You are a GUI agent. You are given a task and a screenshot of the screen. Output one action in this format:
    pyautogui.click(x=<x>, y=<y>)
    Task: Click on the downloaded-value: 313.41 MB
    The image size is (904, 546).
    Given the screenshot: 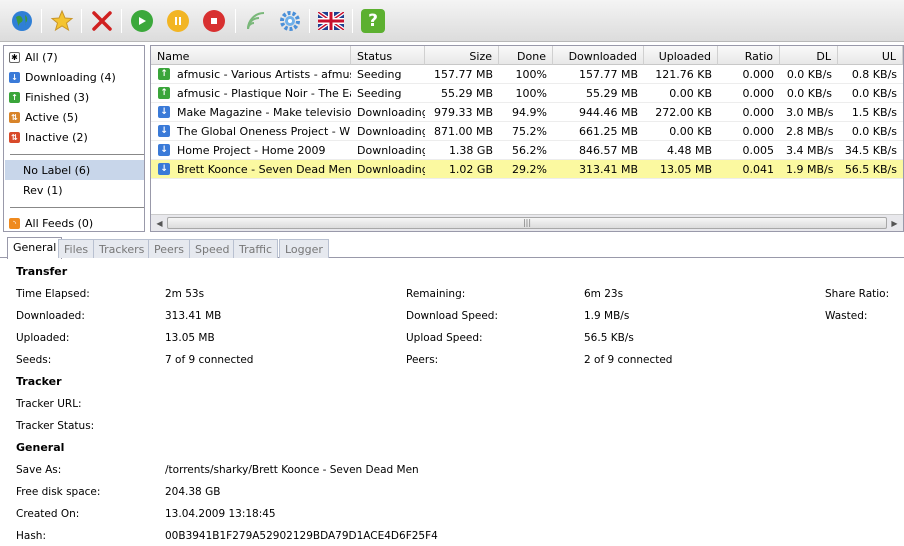 What is the action you would take?
    pyautogui.click(x=193, y=316)
    